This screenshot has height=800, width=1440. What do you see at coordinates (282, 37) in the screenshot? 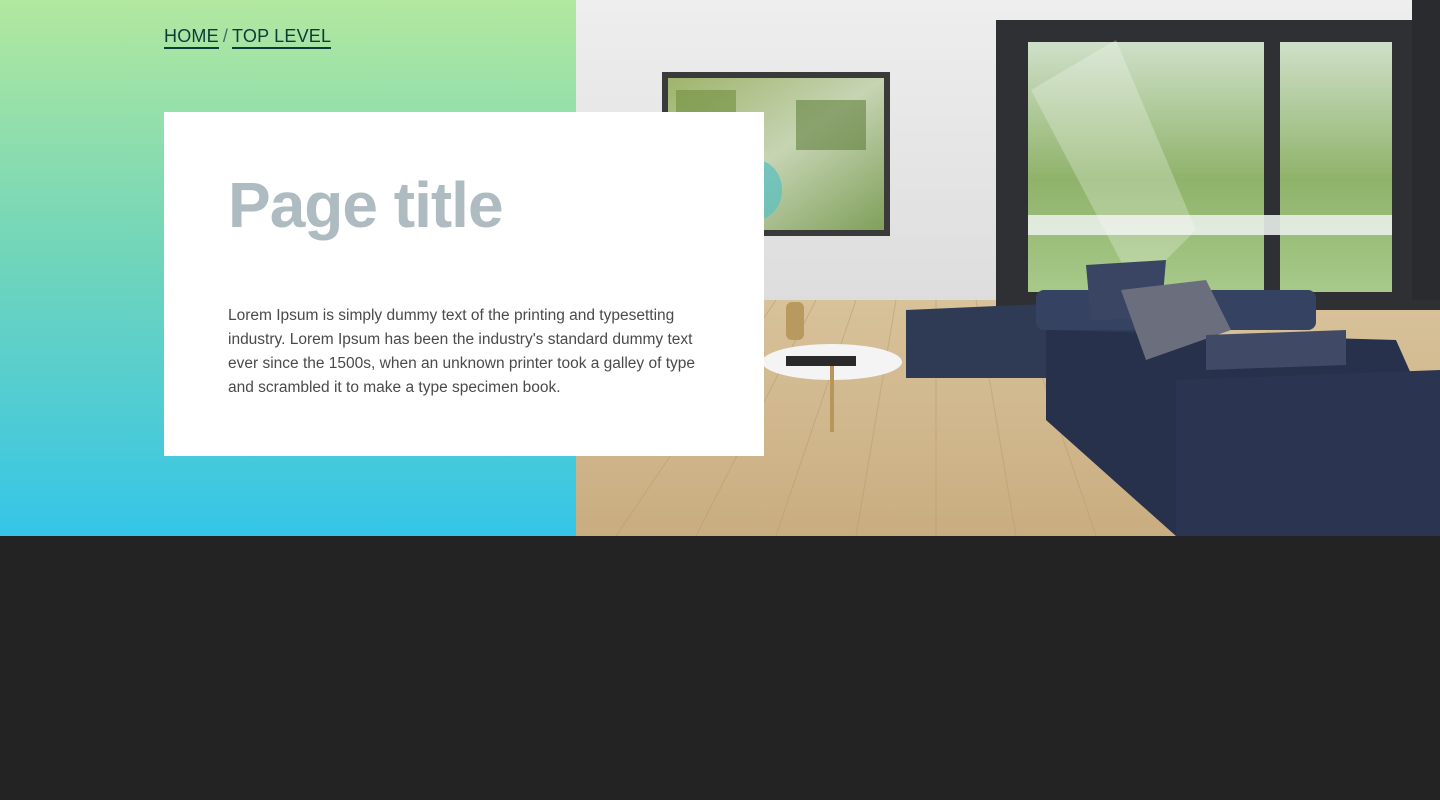
I see `breadcrumb-link-top-level: TOP LEVEL` at bounding box center [282, 37].